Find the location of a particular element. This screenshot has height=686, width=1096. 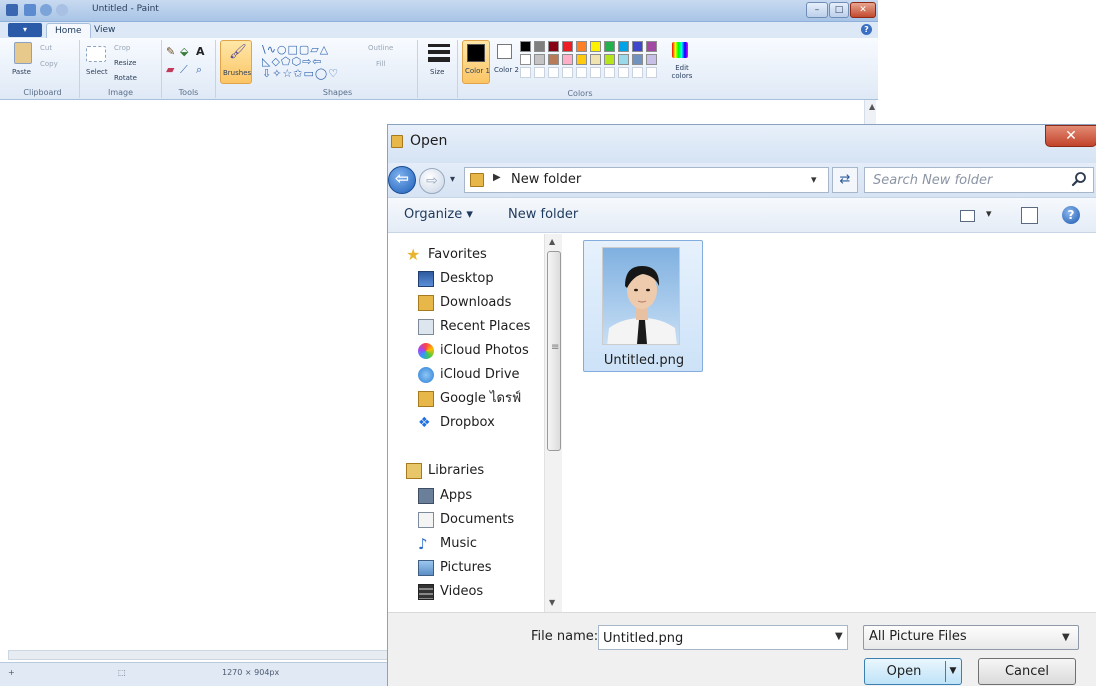

nav-scroll-up-icon: ▲ is located at coordinates (552, 241).